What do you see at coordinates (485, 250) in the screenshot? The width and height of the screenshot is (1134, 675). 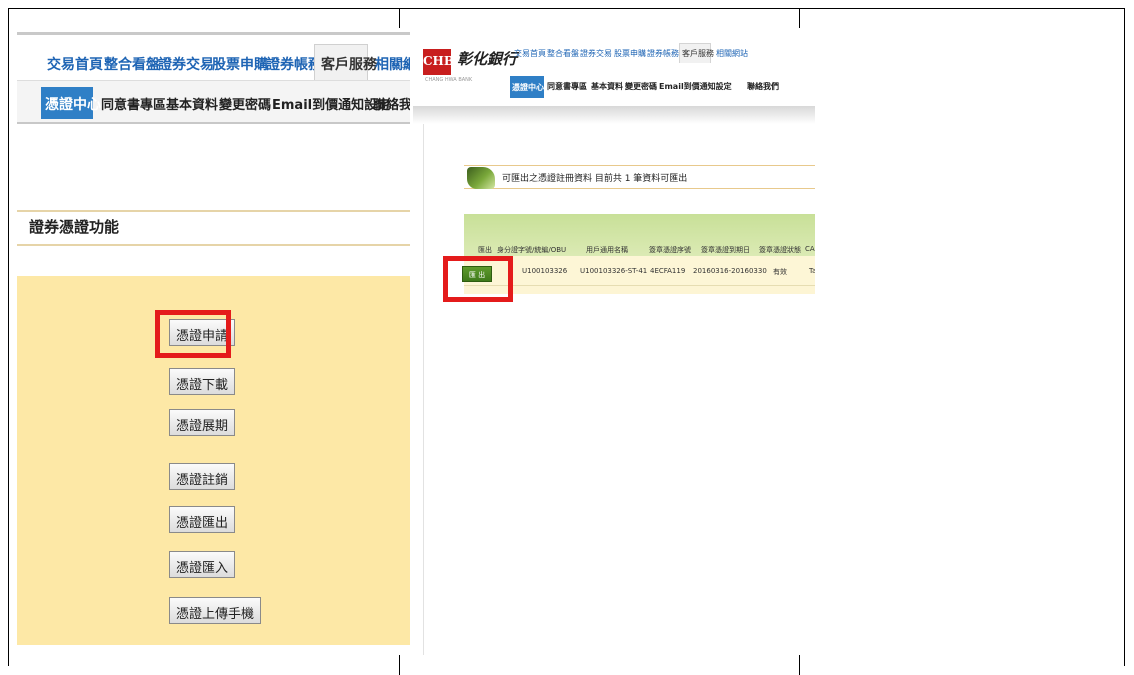 I see `column-header-export: 匯出` at bounding box center [485, 250].